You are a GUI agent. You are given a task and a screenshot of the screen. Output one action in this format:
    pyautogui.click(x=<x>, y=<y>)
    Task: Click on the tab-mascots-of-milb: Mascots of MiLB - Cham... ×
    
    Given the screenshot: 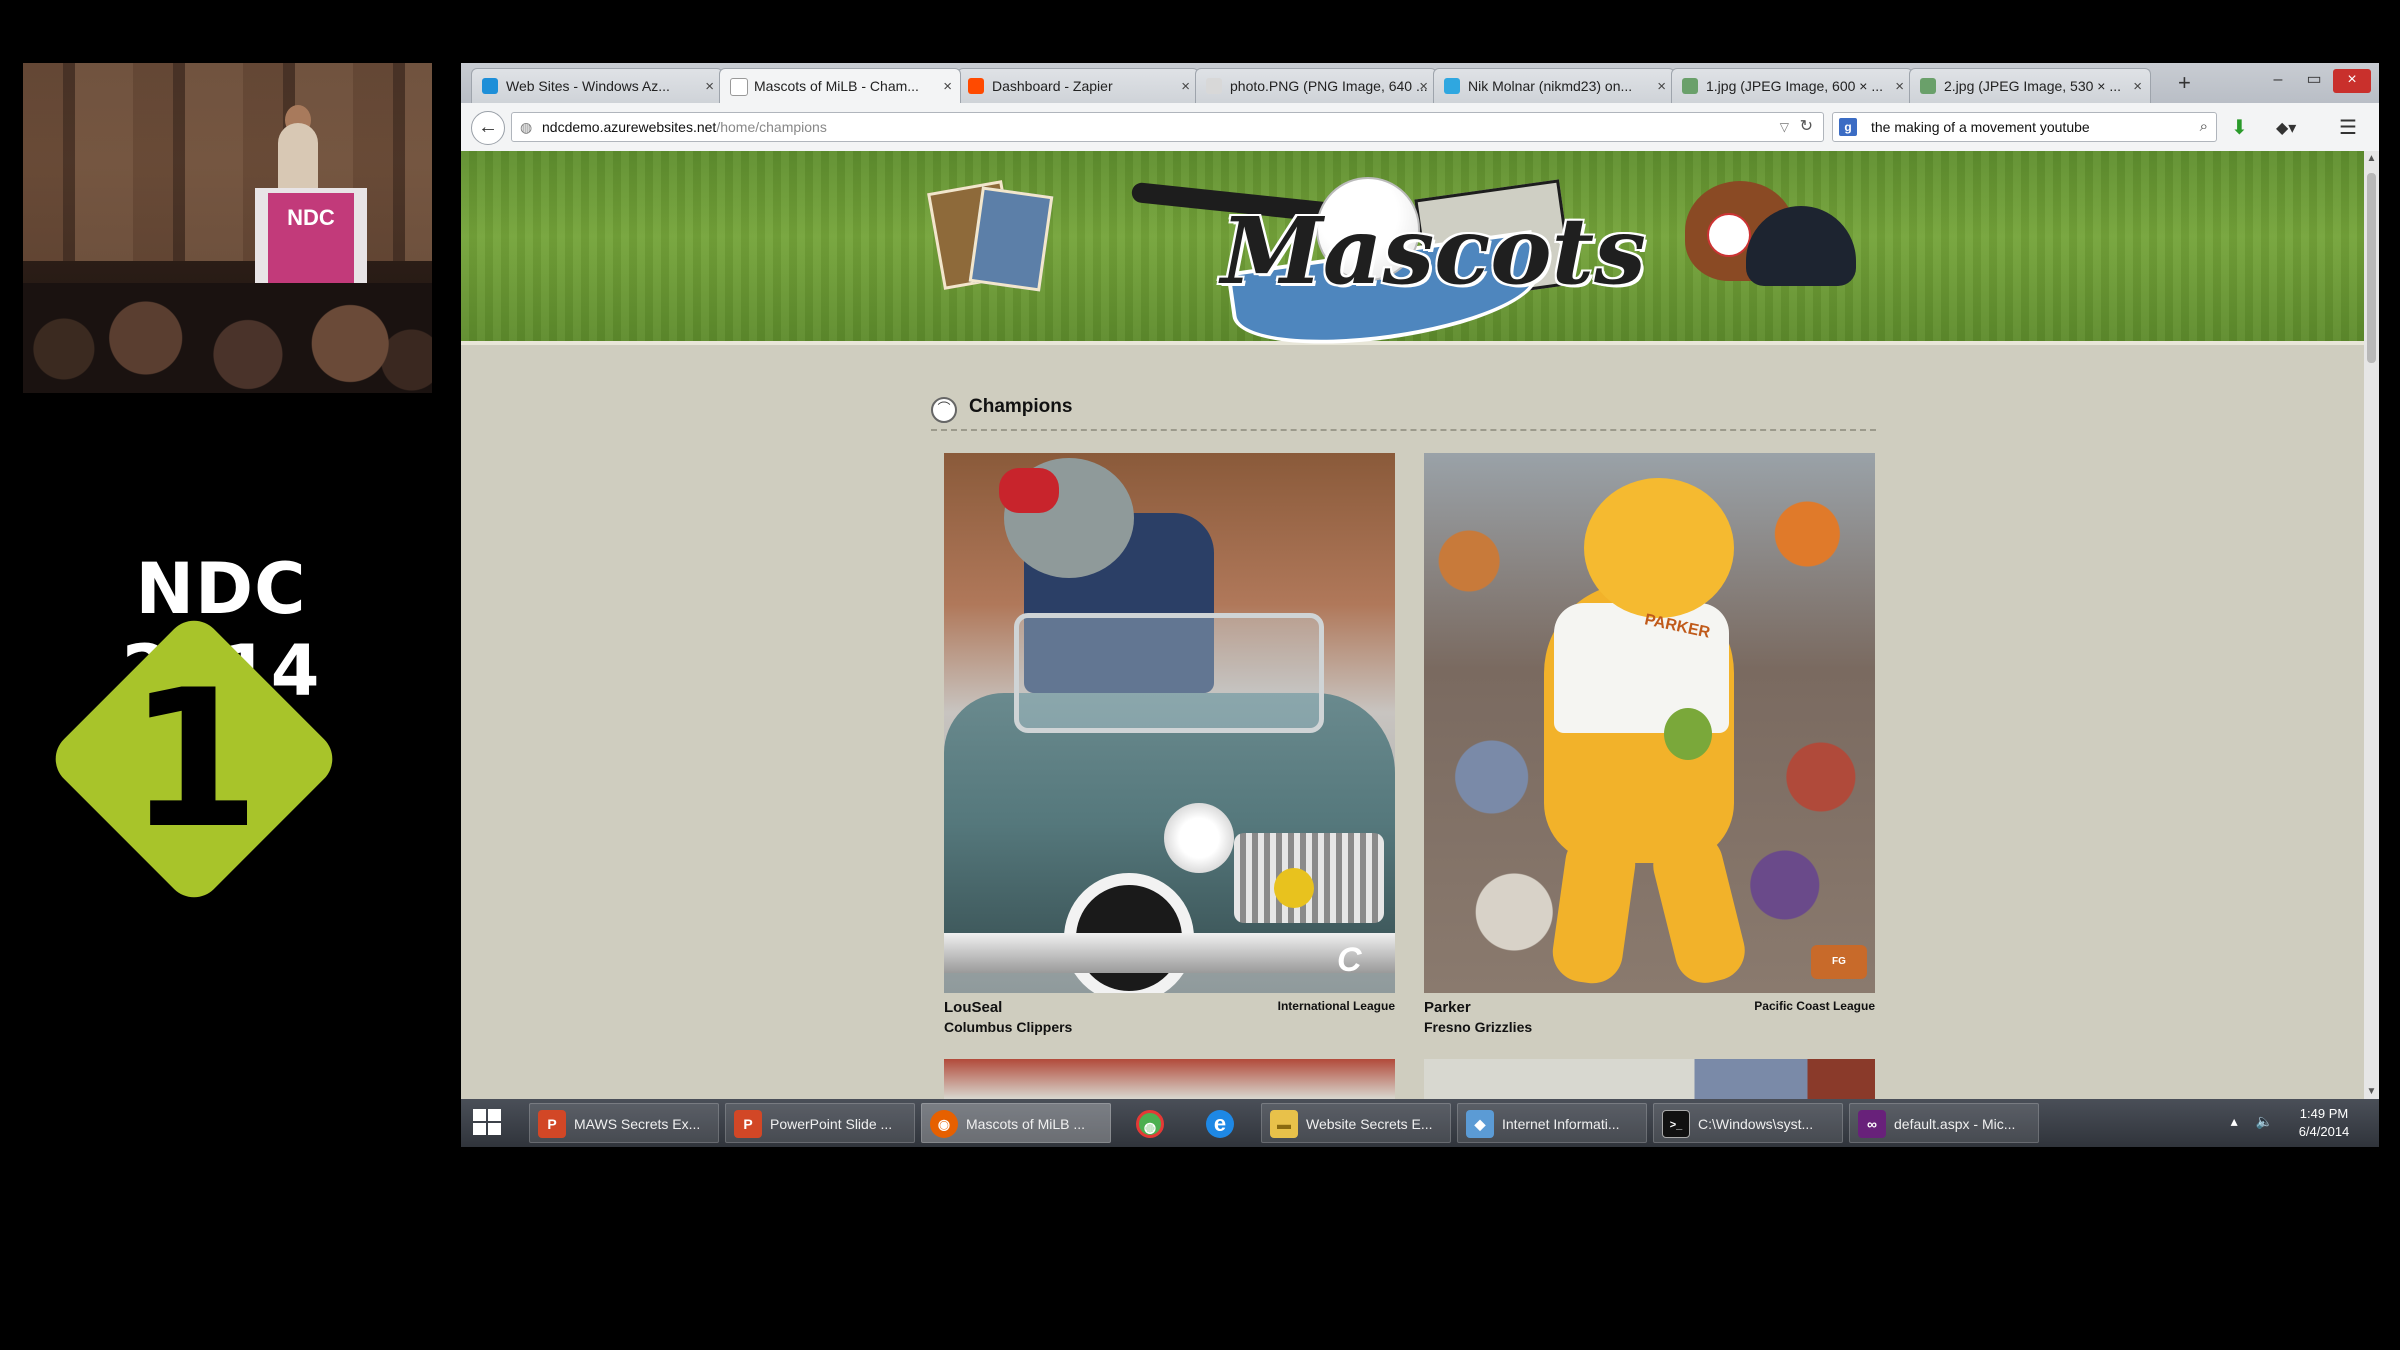 What is the action you would take?
    pyautogui.click(x=840, y=85)
    